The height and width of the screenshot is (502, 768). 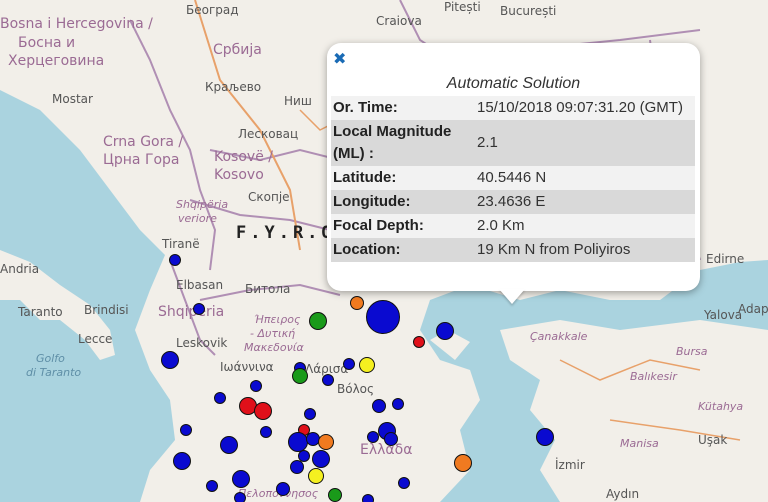 What do you see at coordinates (513, 143) in the screenshot?
I see `table-row: Local Magnitude (ML) : 2.1` at bounding box center [513, 143].